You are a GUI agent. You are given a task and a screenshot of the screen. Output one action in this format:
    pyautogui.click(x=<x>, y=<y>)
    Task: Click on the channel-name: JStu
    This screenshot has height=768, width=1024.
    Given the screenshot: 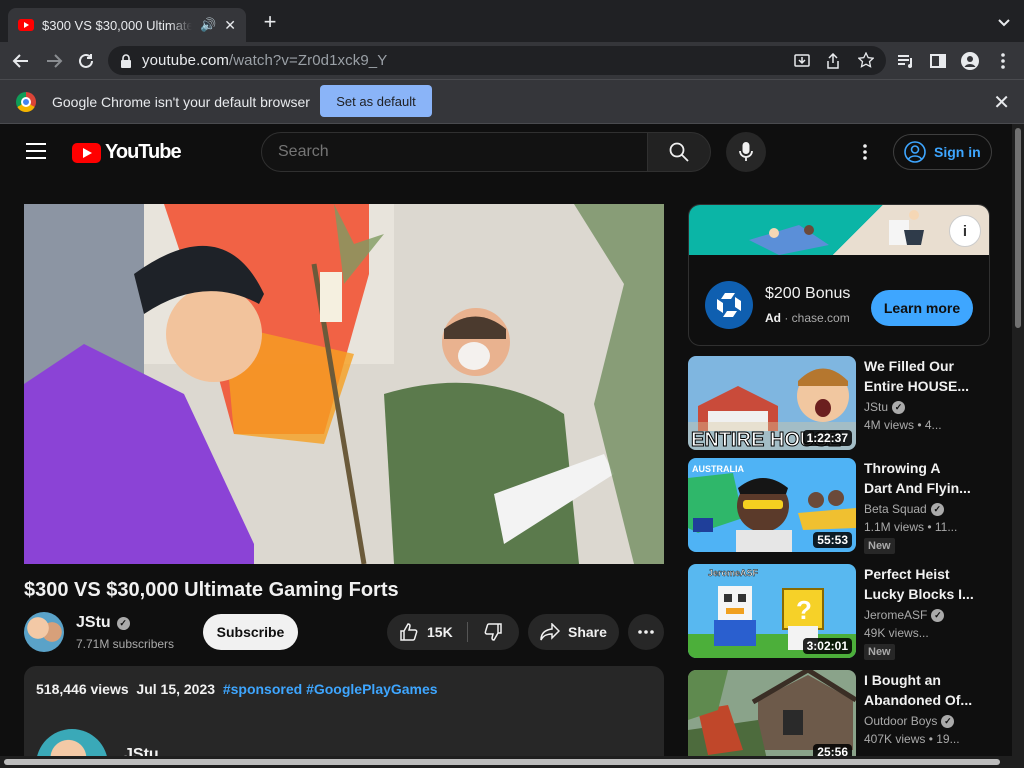 What is the action you would take?
    pyautogui.click(x=93, y=623)
    